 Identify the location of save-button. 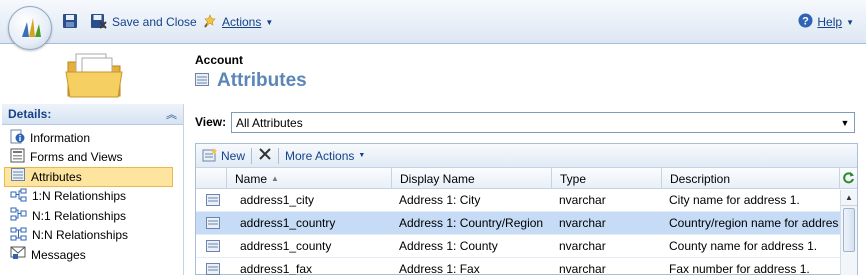
(70, 22).